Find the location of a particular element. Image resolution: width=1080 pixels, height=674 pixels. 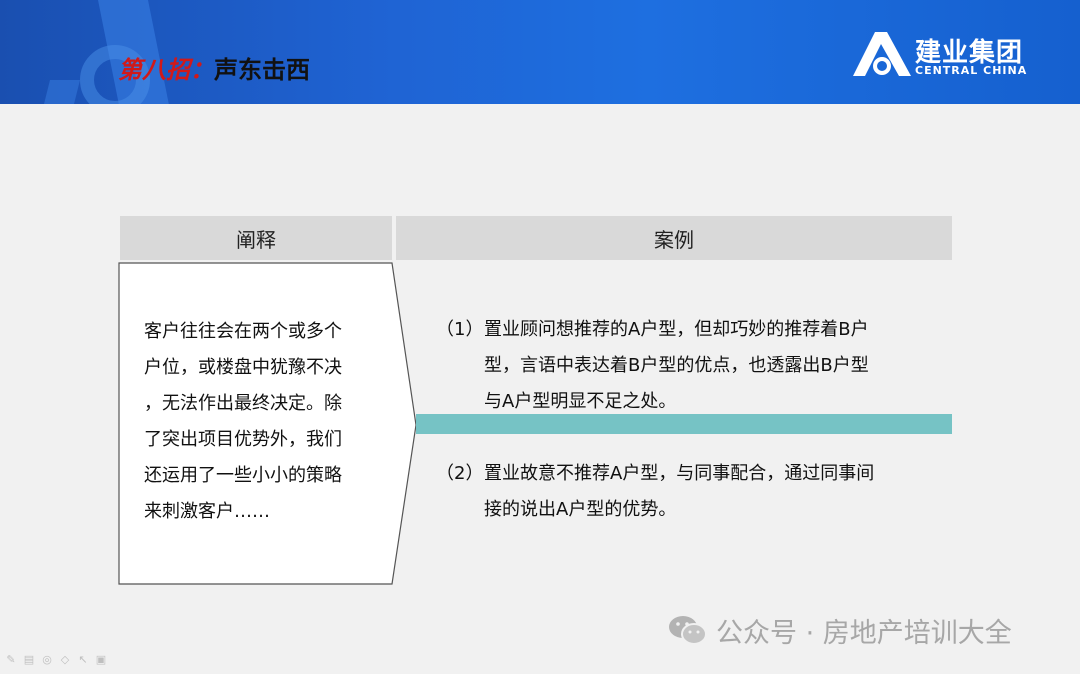

slides-icon: ▤ is located at coordinates (29, 660).